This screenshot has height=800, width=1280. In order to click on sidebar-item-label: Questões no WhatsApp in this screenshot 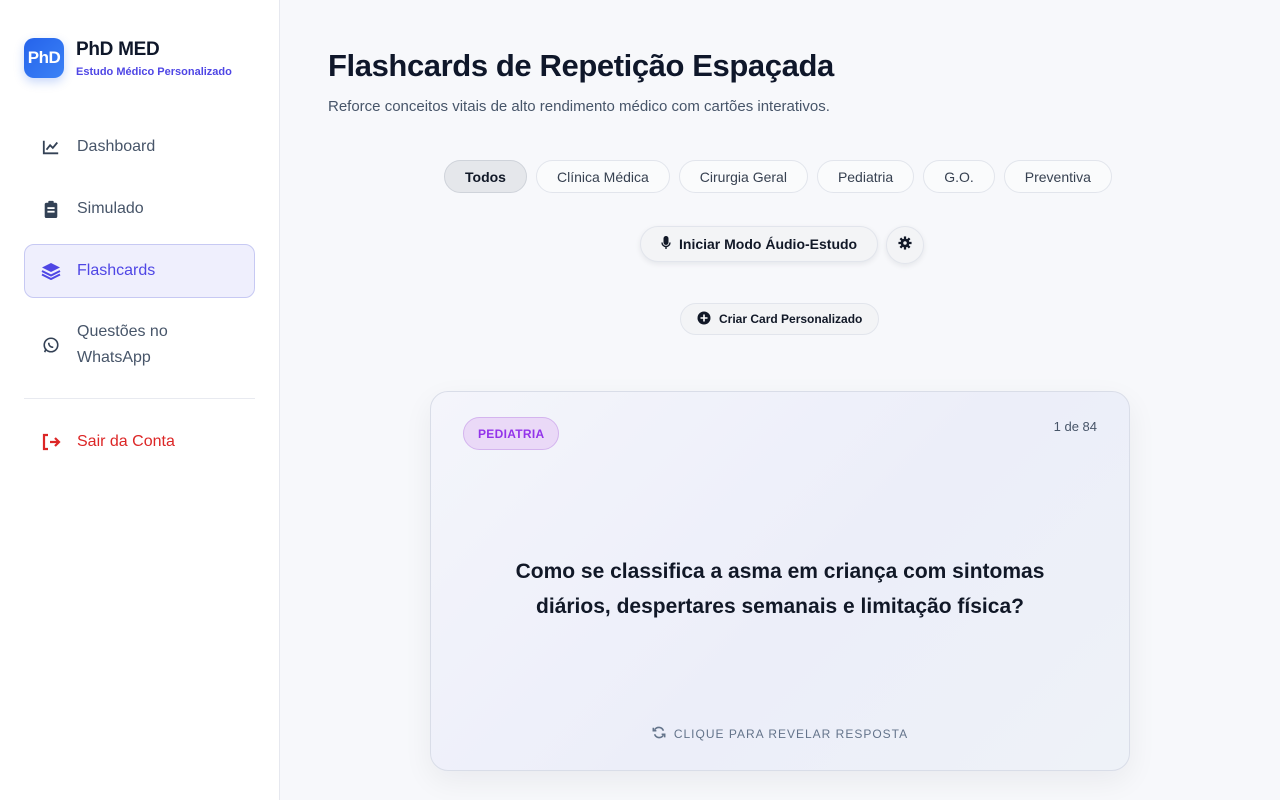, I will do `click(122, 344)`.